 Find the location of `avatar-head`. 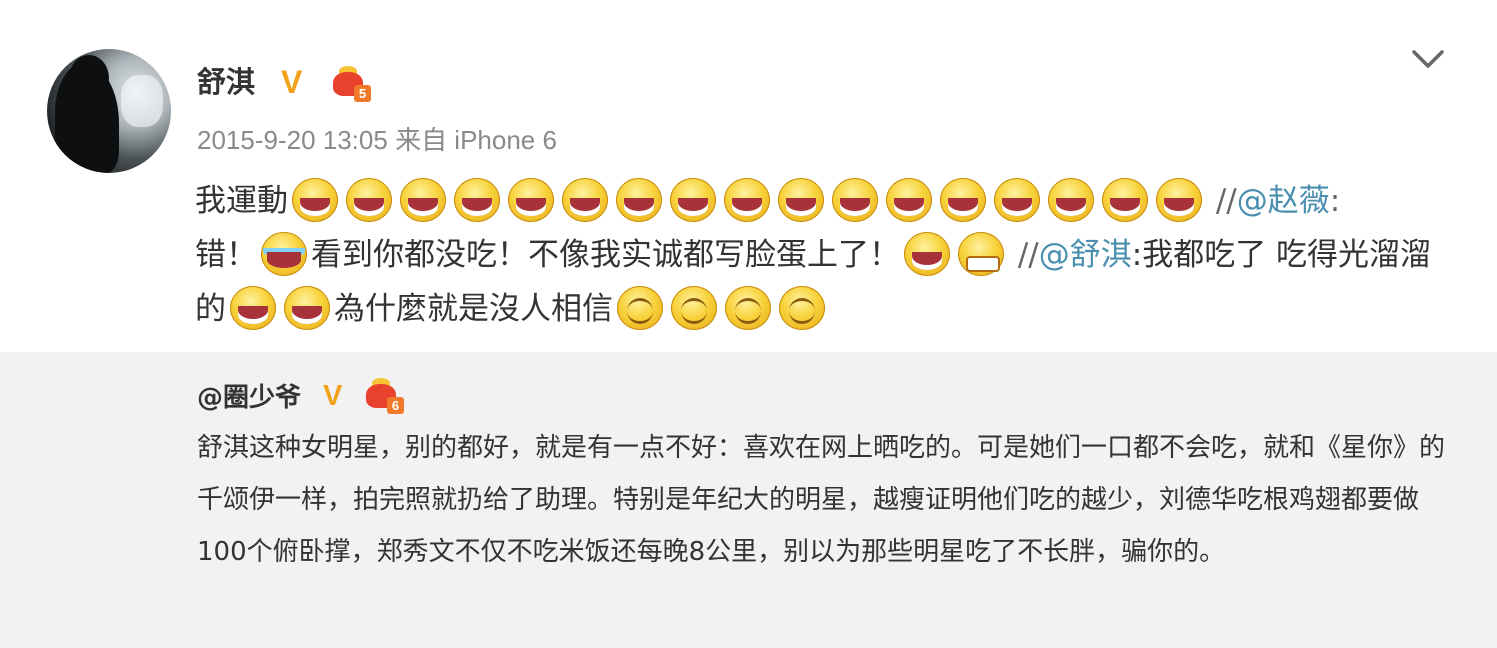

avatar-head is located at coordinates (89, 78).